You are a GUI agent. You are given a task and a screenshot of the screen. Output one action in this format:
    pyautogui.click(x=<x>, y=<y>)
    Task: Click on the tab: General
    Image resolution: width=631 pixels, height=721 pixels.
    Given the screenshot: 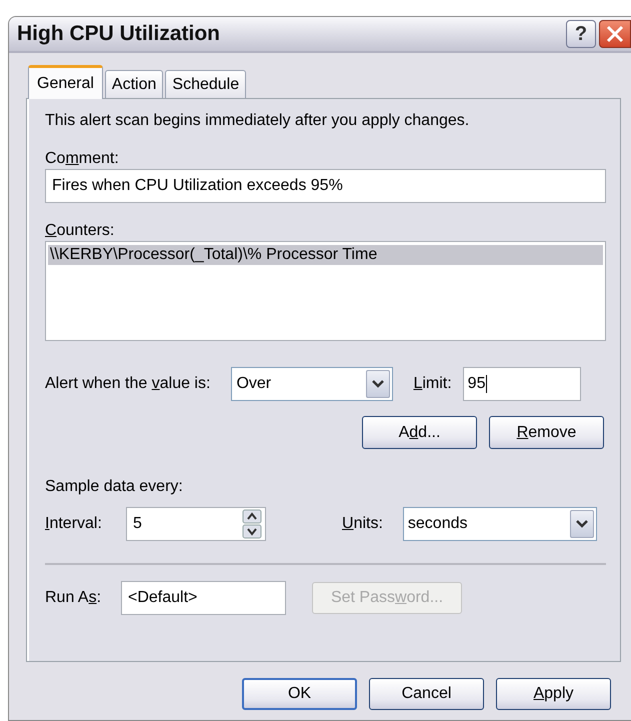 What is the action you would take?
    pyautogui.click(x=65, y=82)
    